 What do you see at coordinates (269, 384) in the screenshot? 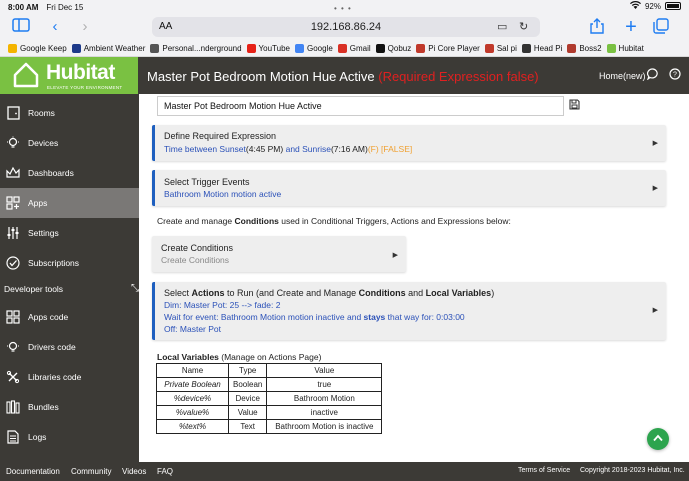
I see `table-row: Private Boolean Boolean true` at bounding box center [269, 384].